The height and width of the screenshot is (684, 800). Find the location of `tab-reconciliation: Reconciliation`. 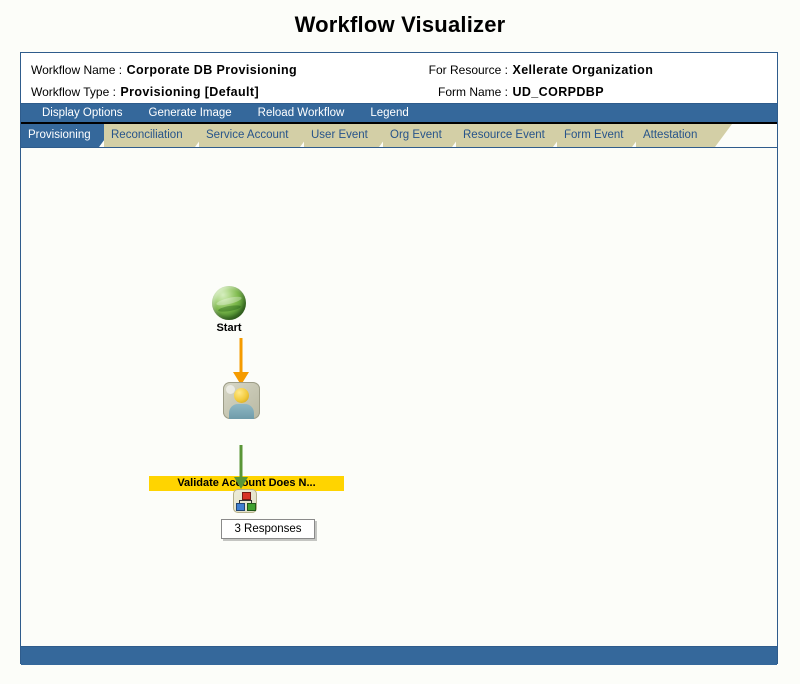

tab-reconciliation: Reconciliation is located at coordinates (158, 135).